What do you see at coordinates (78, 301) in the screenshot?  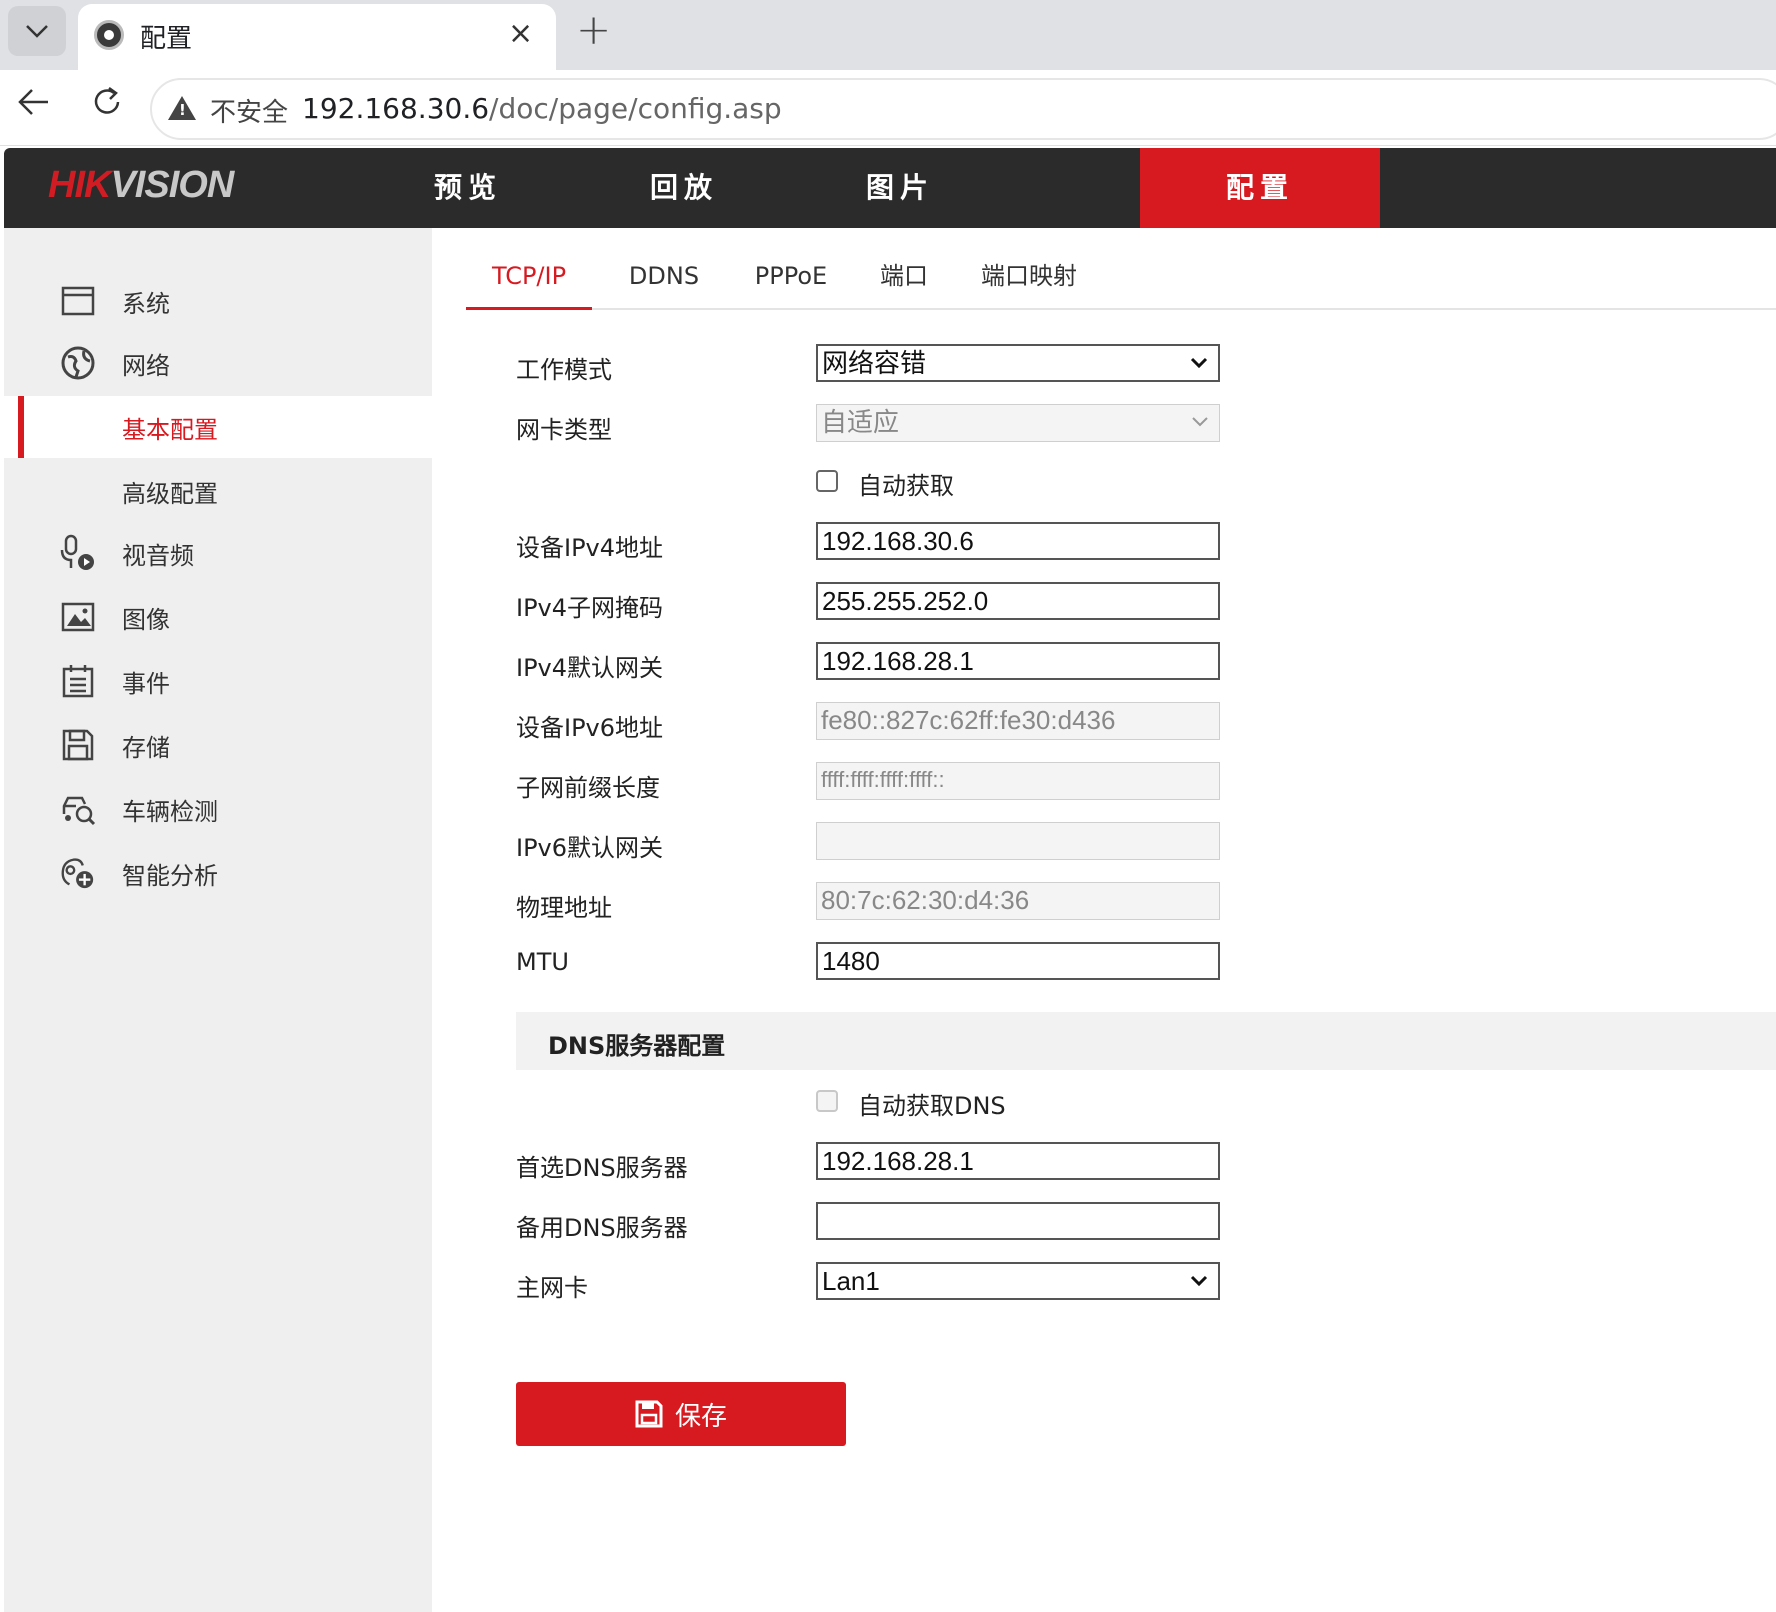 I see `window-icon` at bounding box center [78, 301].